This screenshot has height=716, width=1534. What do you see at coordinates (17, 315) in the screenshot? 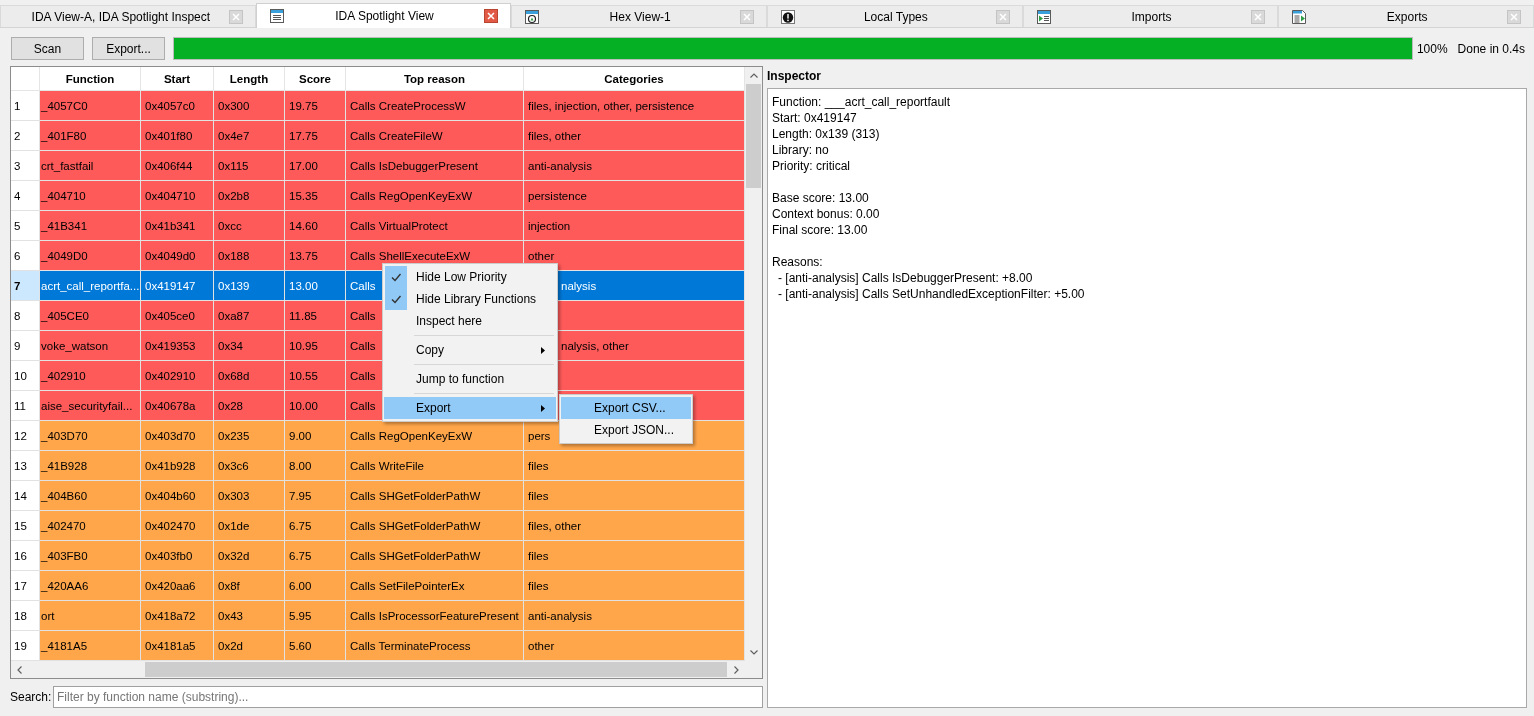
I see `row-number: 8` at bounding box center [17, 315].